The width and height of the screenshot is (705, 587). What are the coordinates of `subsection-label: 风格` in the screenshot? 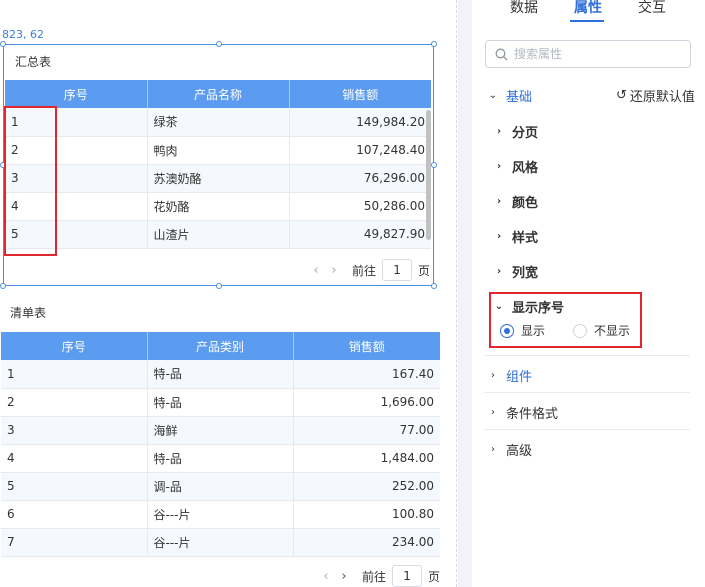 It's located at (525, 168).